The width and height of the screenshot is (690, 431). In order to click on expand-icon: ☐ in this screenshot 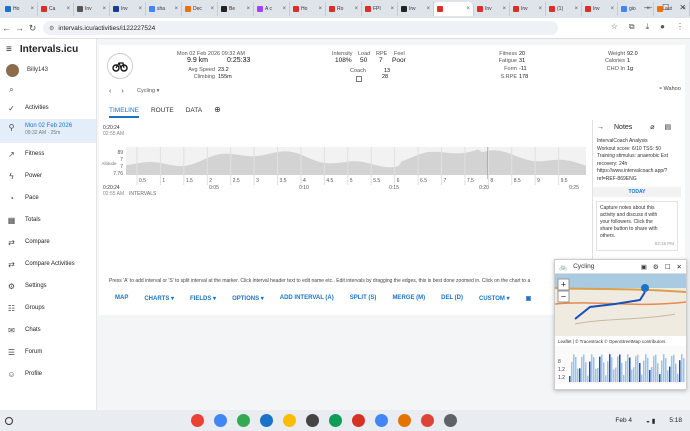, I will do `click(668, 267)`.